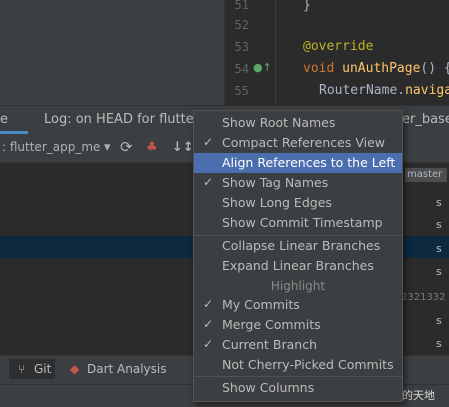  What do you see at coordinates (298, 376) in the screenshot?
I see `menu-separator` at bounding box center [298, 376].